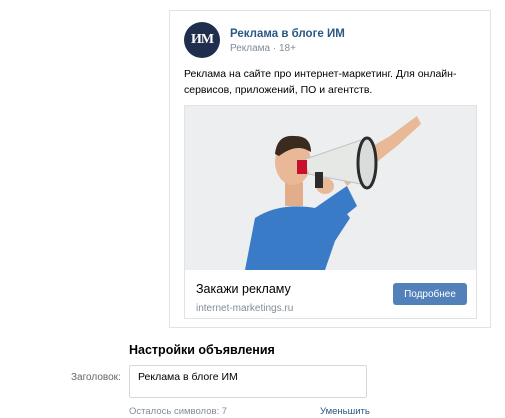 The image size is (505, 418). Describe the element at coordinates (178, 411) in the screenshot. I see `chars-left-counter: Осталось символов: 7` at that location.